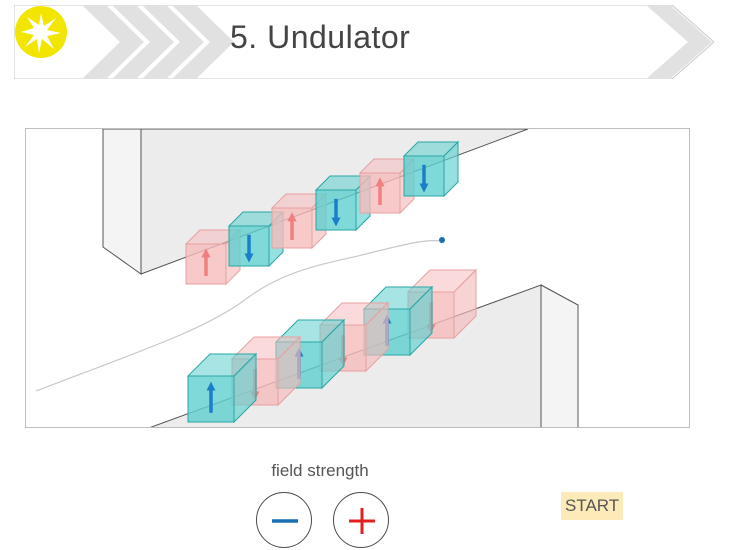  What do you see at coordinates (431, 169) in the screenshot?
I see `top-magnet-down` at bounding box center [431, 169].